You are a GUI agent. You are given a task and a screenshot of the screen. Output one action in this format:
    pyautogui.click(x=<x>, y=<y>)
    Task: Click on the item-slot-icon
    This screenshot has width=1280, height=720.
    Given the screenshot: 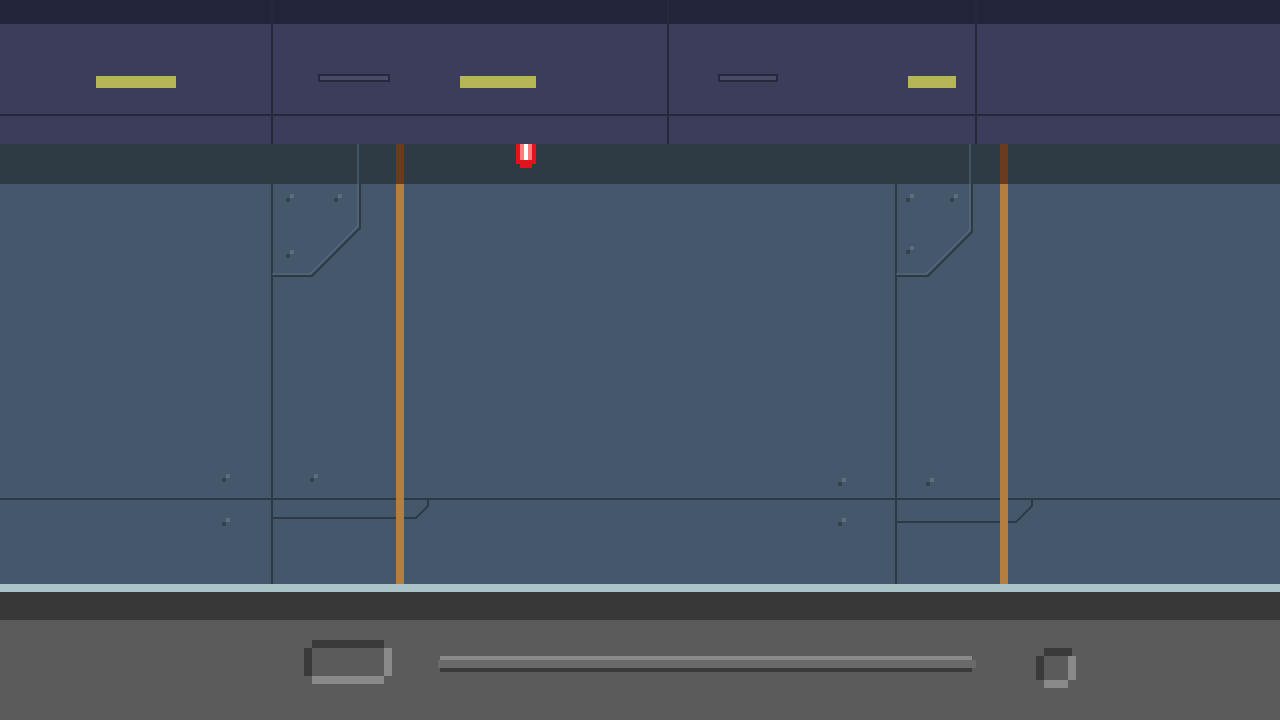 What is the action you would take?
    pyautogui.click(x=1056, y=668)
    